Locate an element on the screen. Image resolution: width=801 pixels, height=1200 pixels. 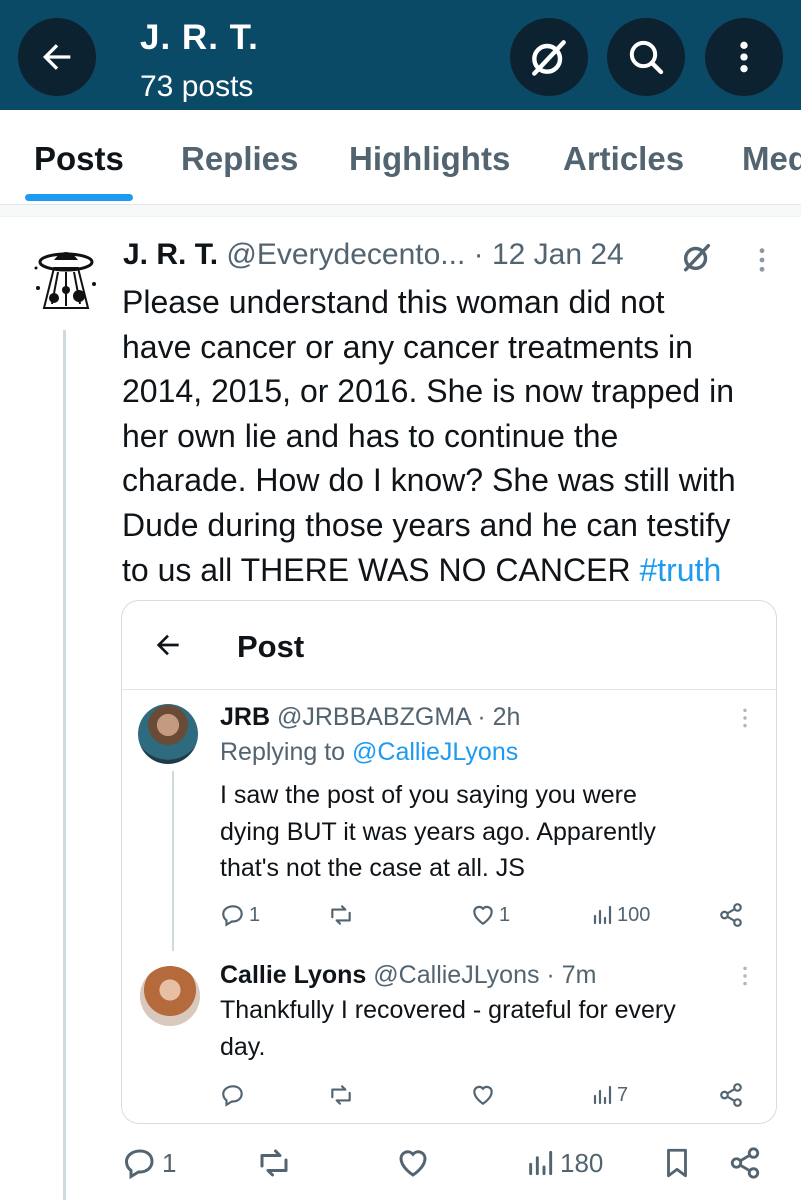
share-button is located at coordinates (745, 1163).